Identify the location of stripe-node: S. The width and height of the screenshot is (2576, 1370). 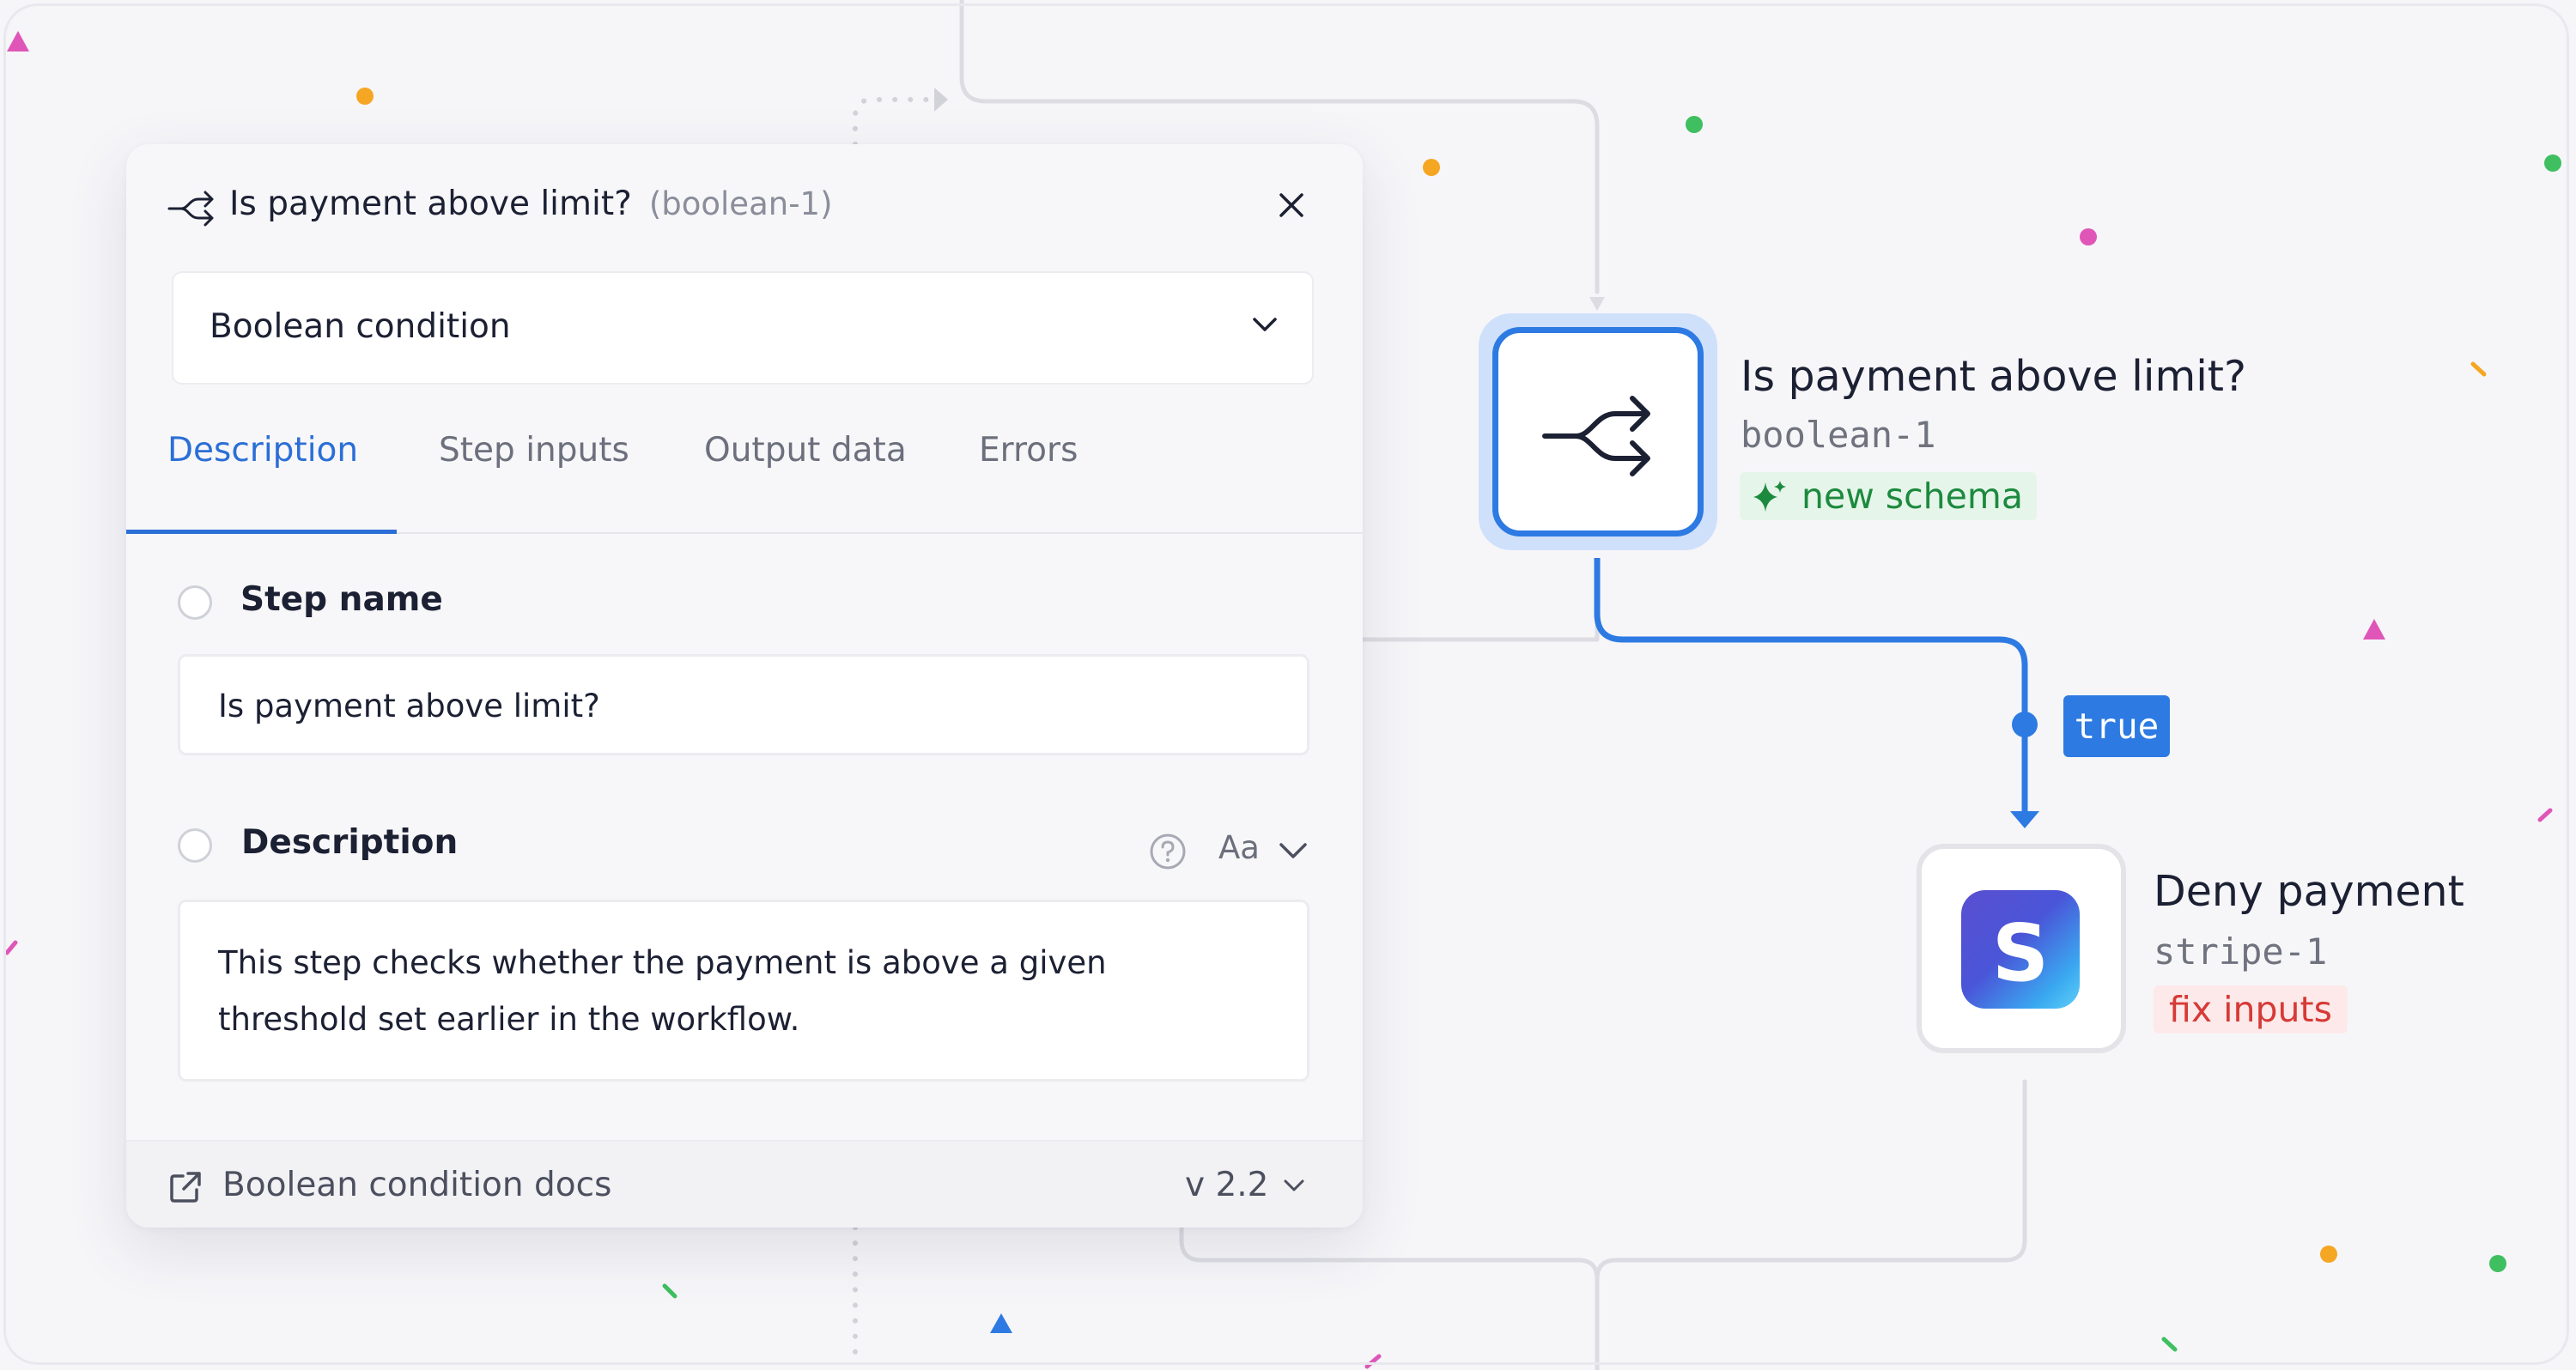
(2021, 948).